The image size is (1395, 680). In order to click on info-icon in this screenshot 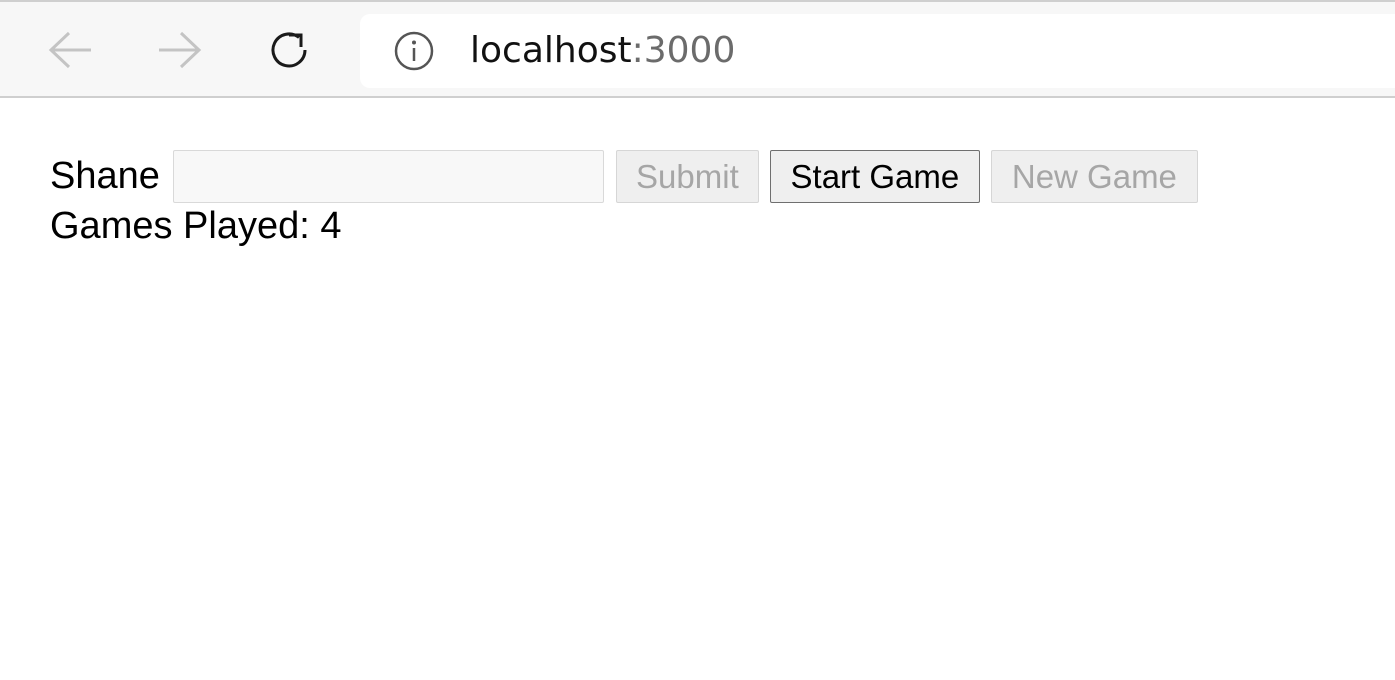, I will do `click(414, 51)`.